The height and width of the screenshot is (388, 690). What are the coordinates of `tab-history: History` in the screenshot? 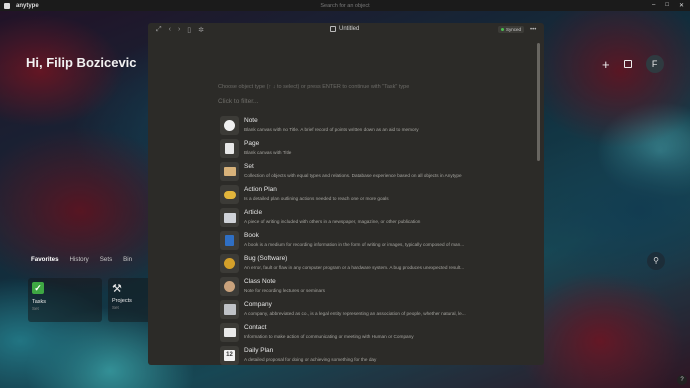 It's located at (79, 259).